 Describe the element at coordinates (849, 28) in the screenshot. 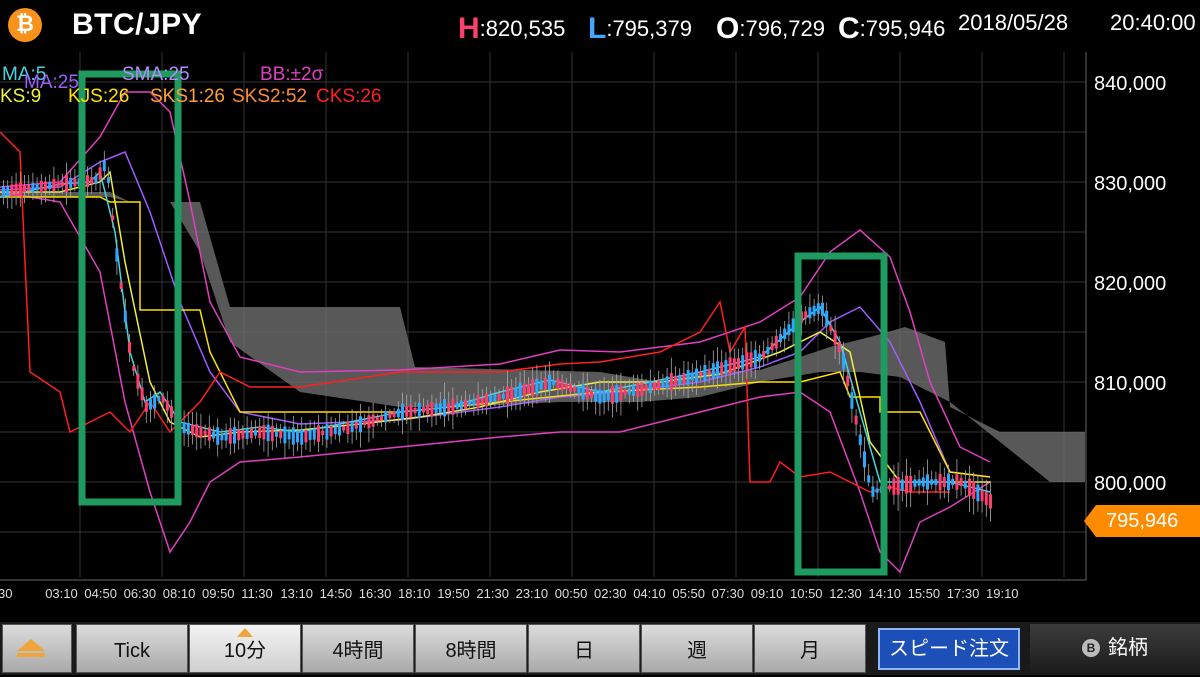

I see `close-key: C` at that location.